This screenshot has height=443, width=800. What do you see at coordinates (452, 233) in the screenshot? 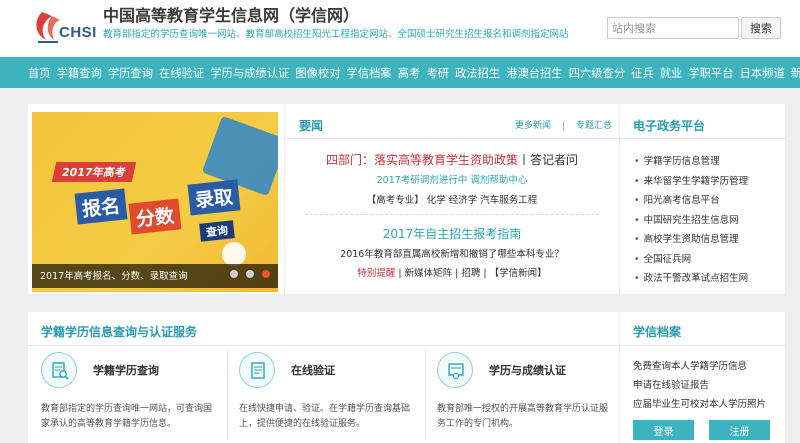
I see `news-headline-4: 2017年自主招生报考指南` at bounding box center [452, 233].